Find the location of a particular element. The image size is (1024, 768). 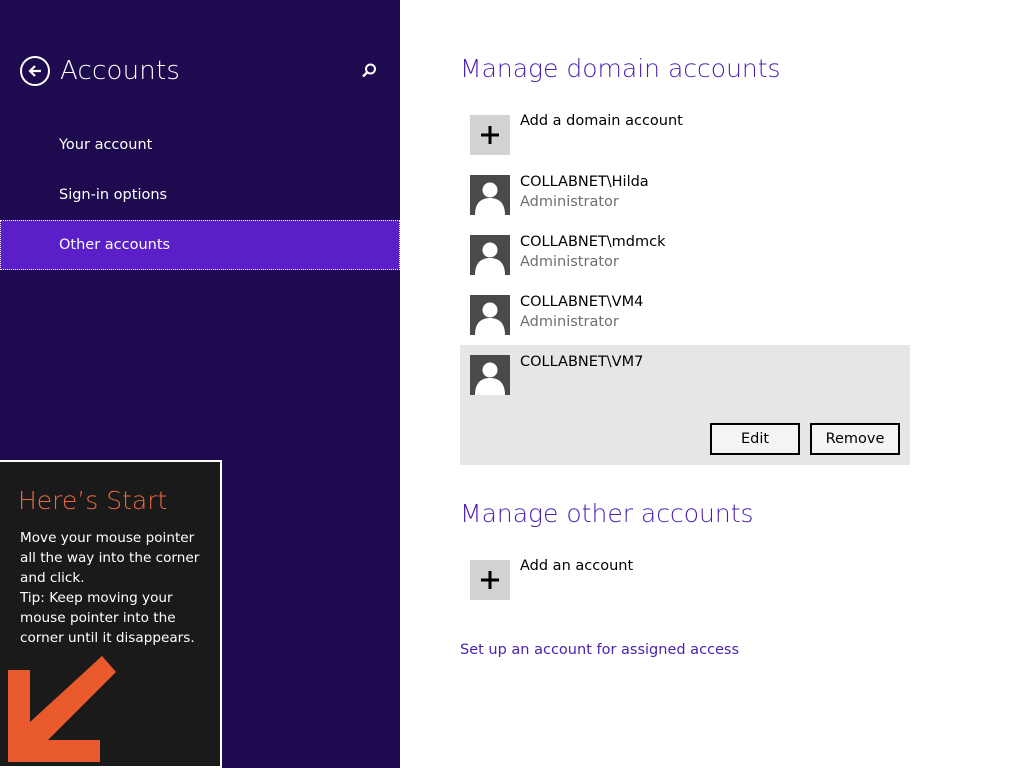

account-name: COLLABNET\Hilda is located at coordinates (584, 182).